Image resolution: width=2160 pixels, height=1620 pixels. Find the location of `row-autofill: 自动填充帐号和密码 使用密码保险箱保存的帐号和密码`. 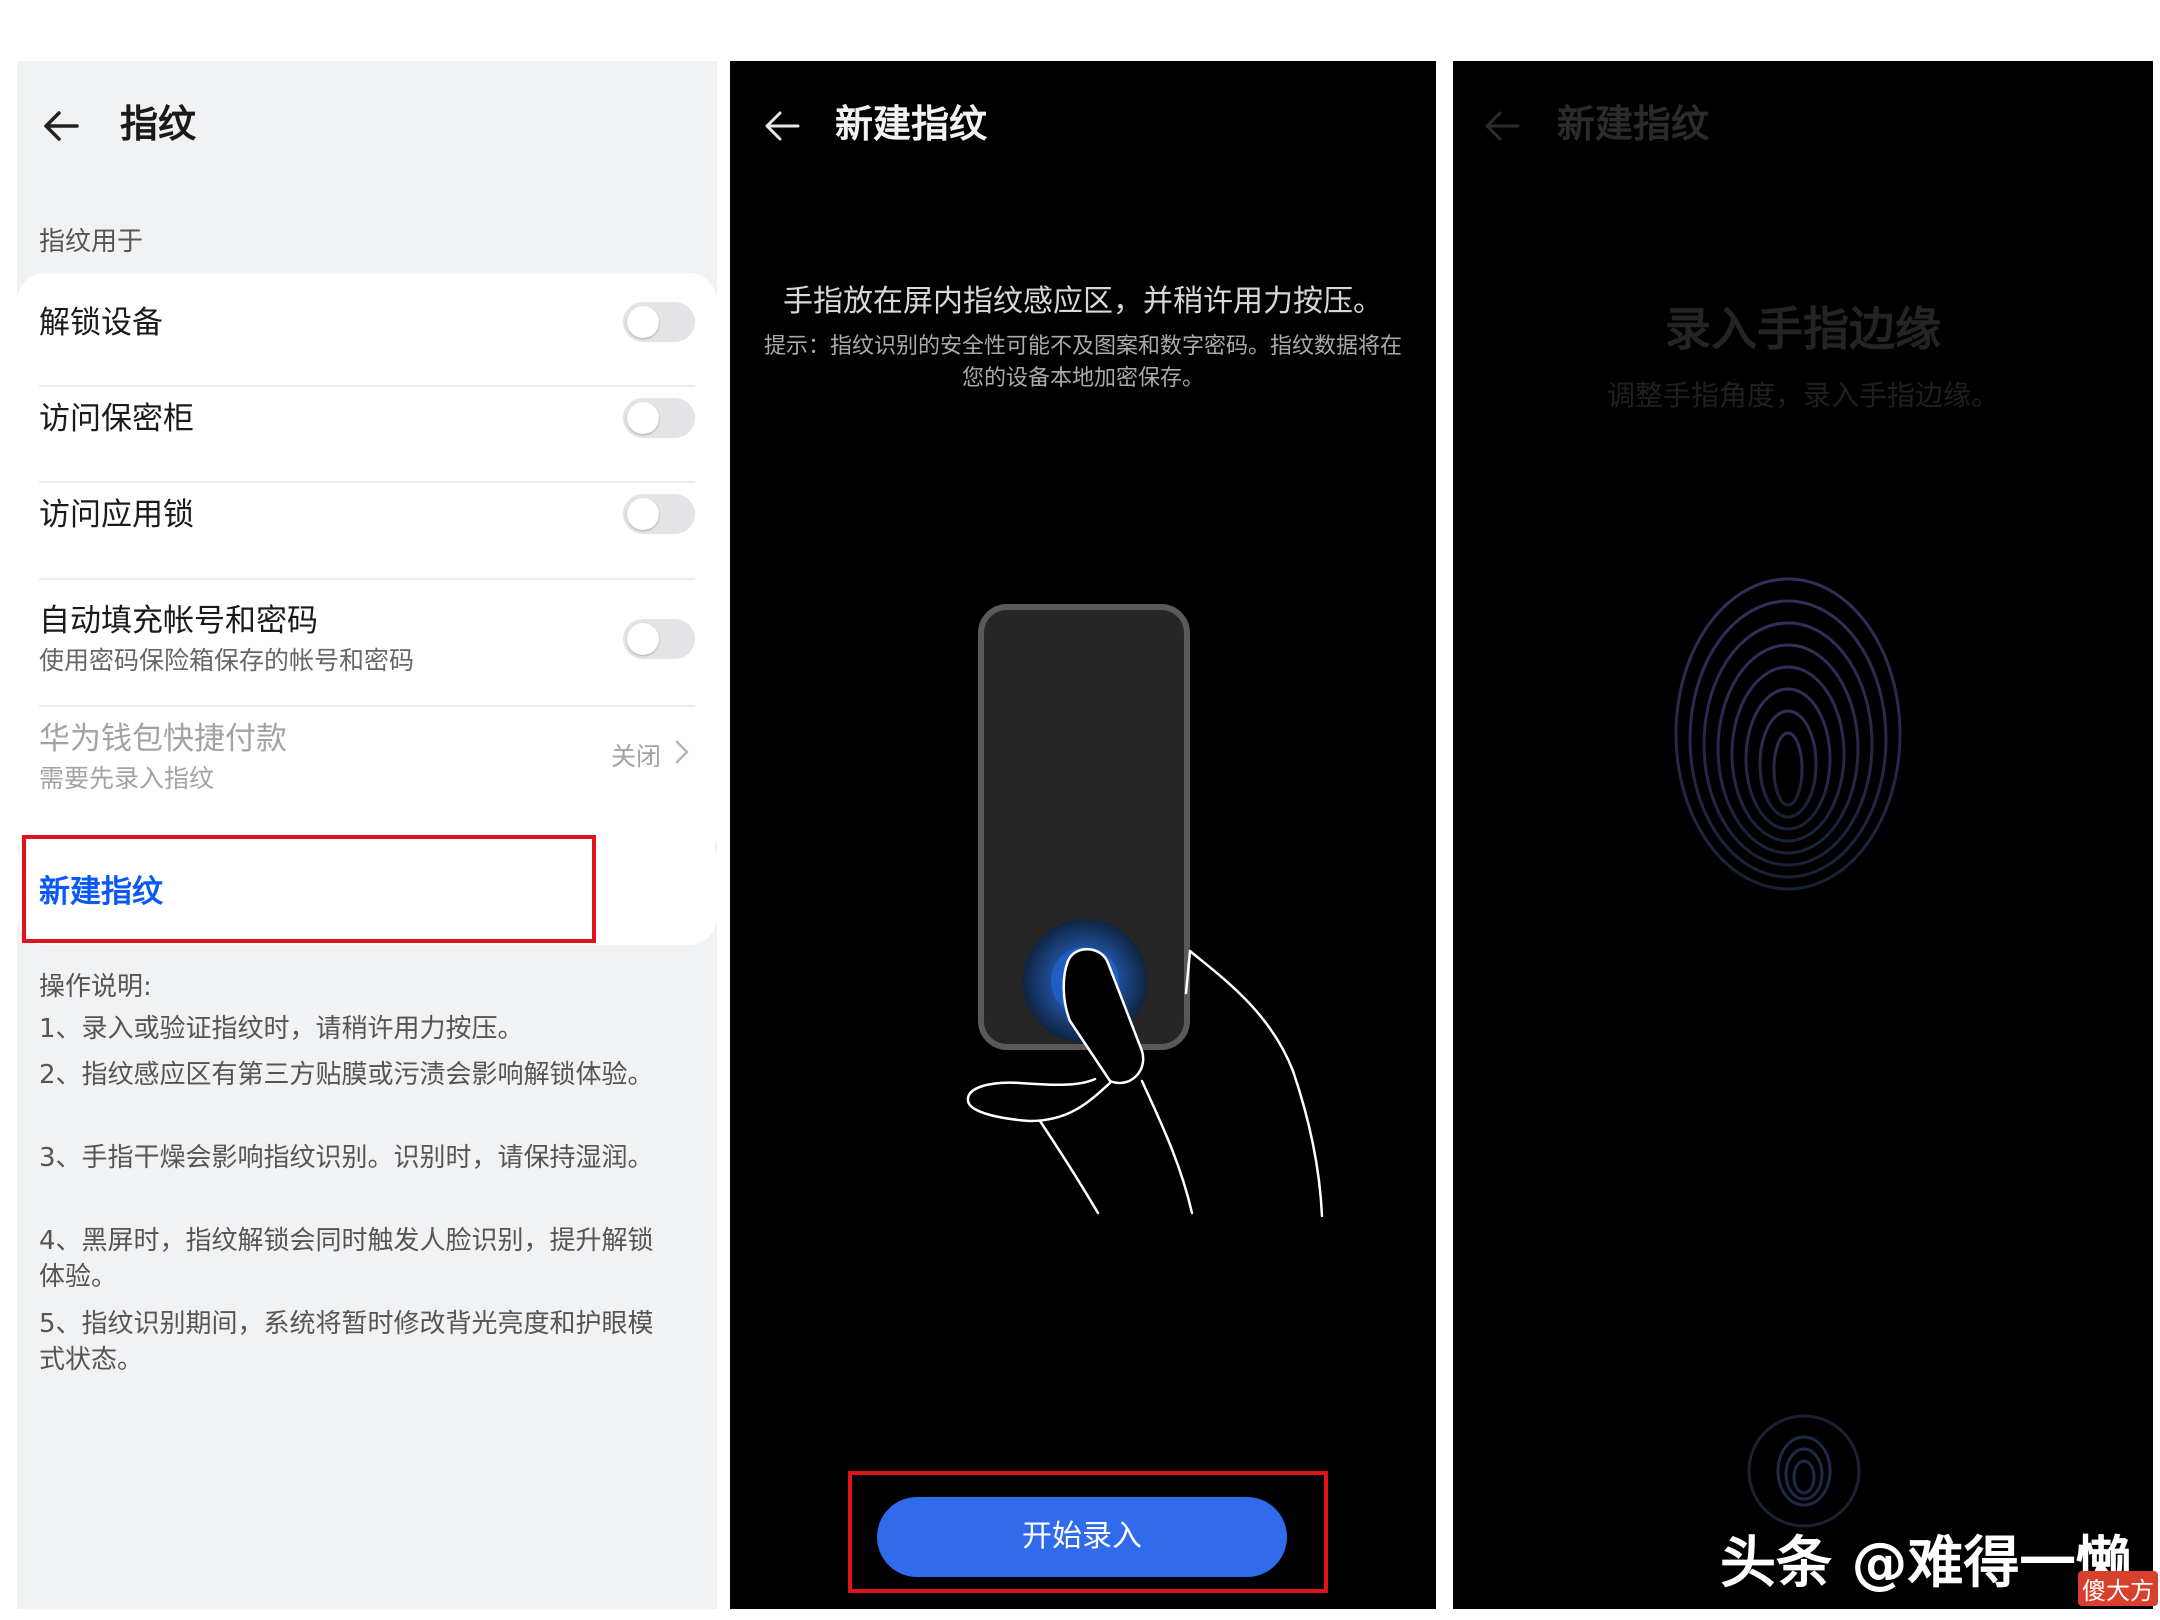

row-autofill: 自动填充帐号和密码 使用密码保险箱保存的帐号和密码 is located at coordinates (367, 645).